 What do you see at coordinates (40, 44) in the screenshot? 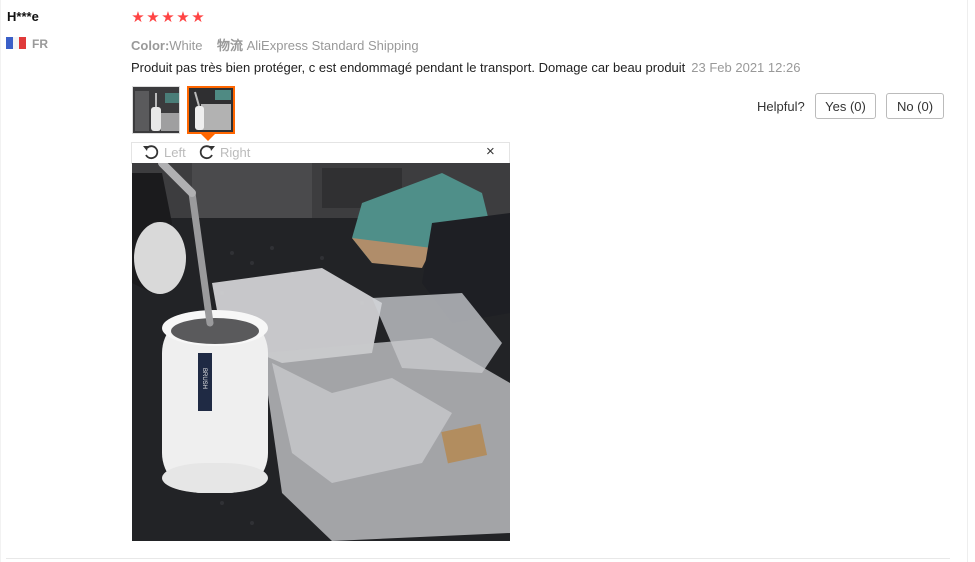
I see `reviewer-country: FR` at bounding box center [40, 44].